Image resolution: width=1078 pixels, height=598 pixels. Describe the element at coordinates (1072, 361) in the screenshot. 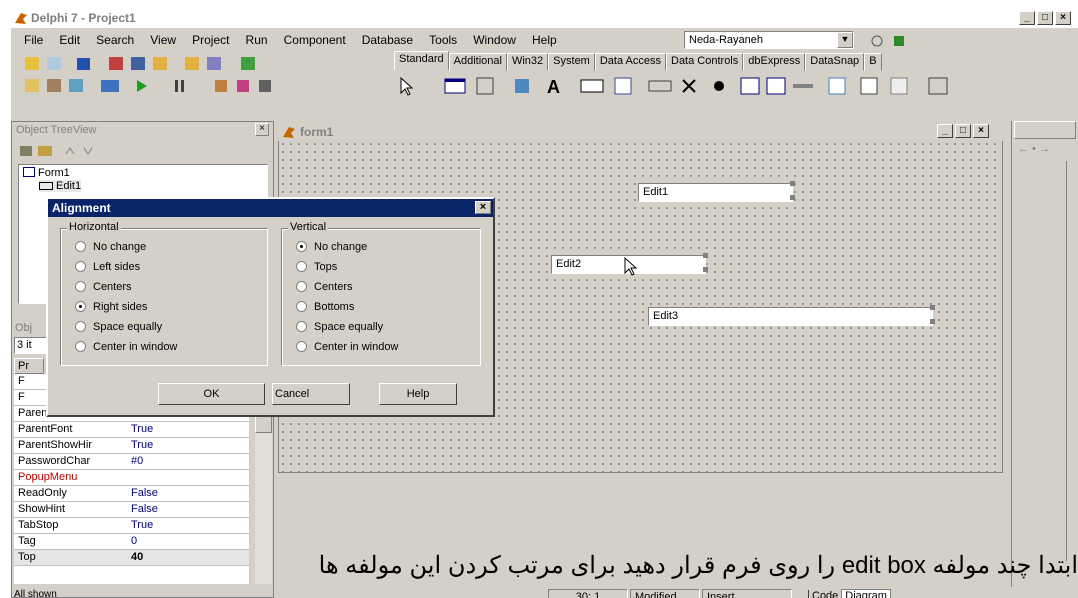

I see `code-scrollbar` at that location.